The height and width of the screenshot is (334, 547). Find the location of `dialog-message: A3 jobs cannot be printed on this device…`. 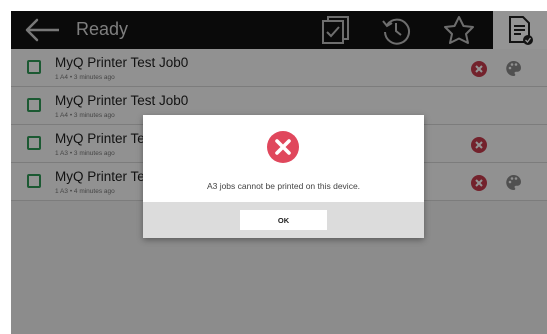

dialog-message: A3 jobs cannot be printed on this device… is located at coordinates (283, 186).